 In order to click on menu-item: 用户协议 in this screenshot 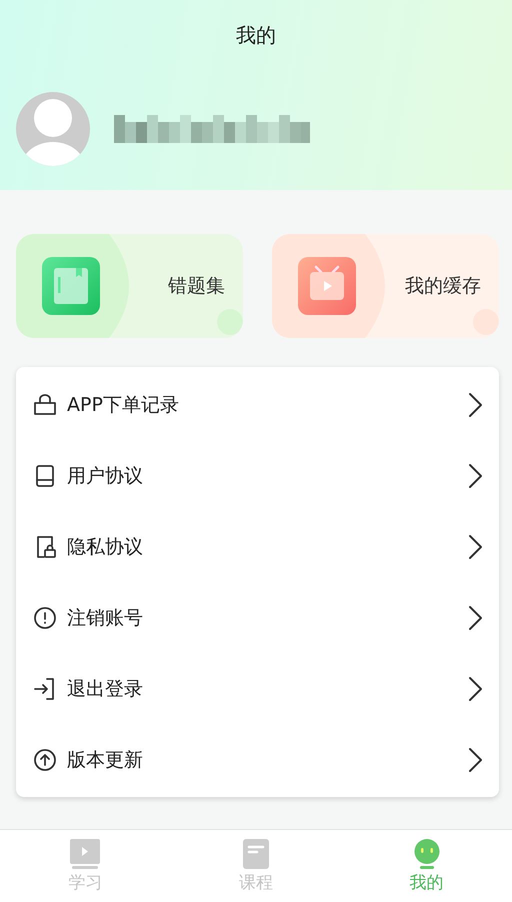, I will do `click(257, 475)`.